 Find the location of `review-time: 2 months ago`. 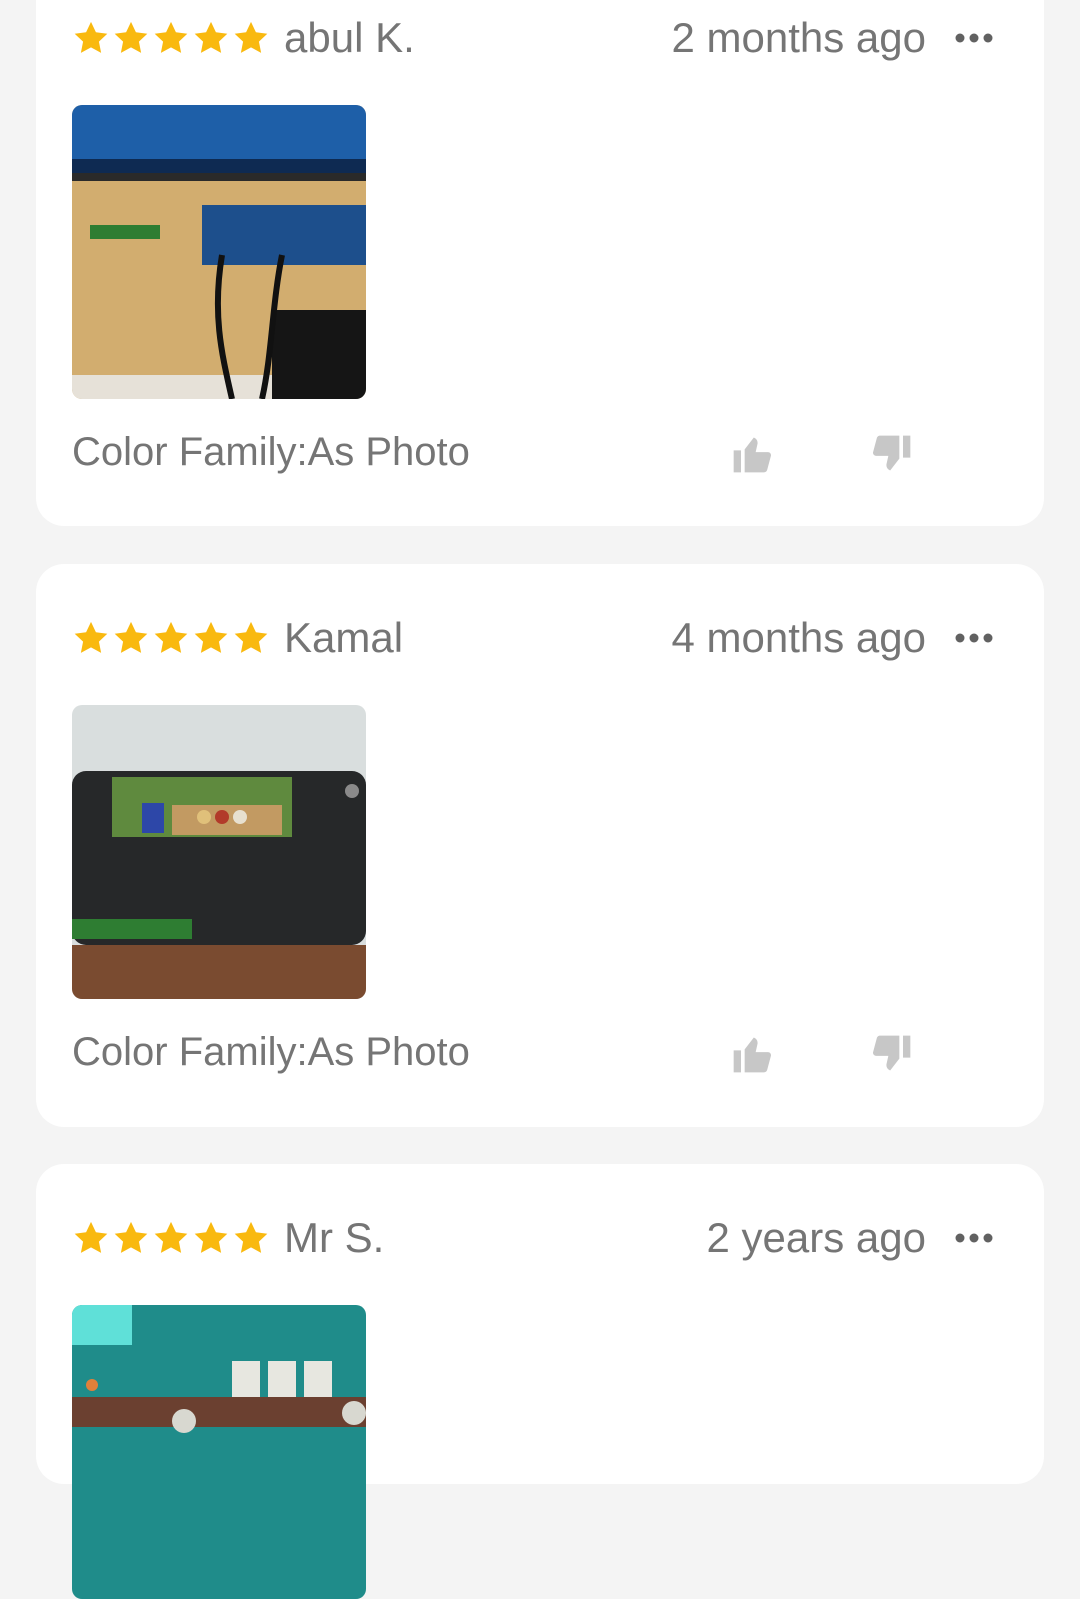

review-time: 2 months ago is located at coordinates (798, 37).